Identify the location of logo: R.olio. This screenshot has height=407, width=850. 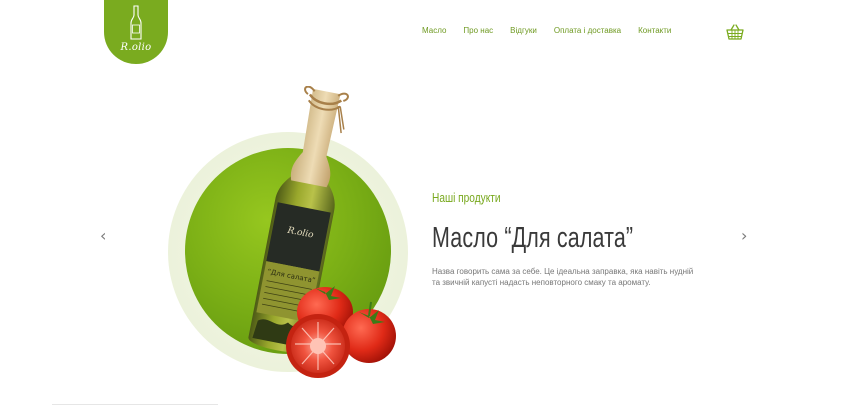
(136, 32).